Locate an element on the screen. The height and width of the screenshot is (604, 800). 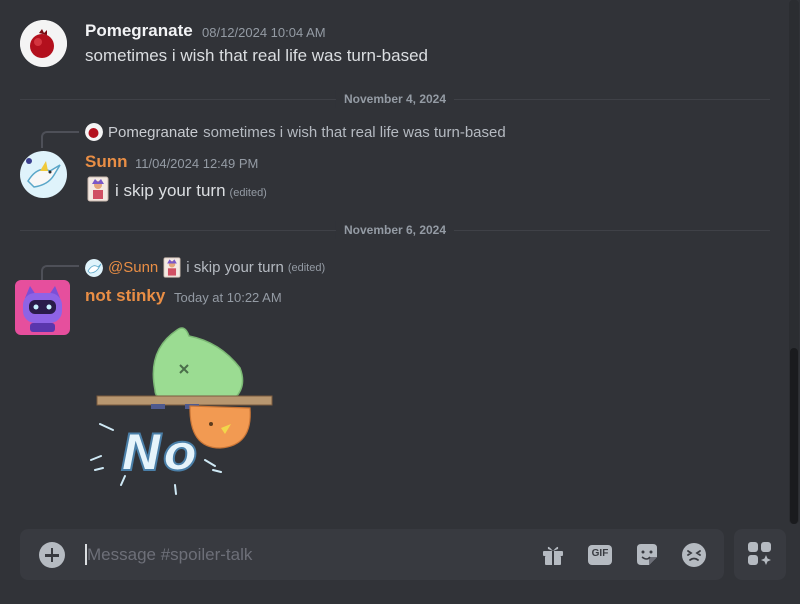
gif-button: GIF is located at coordinates (600, 555).